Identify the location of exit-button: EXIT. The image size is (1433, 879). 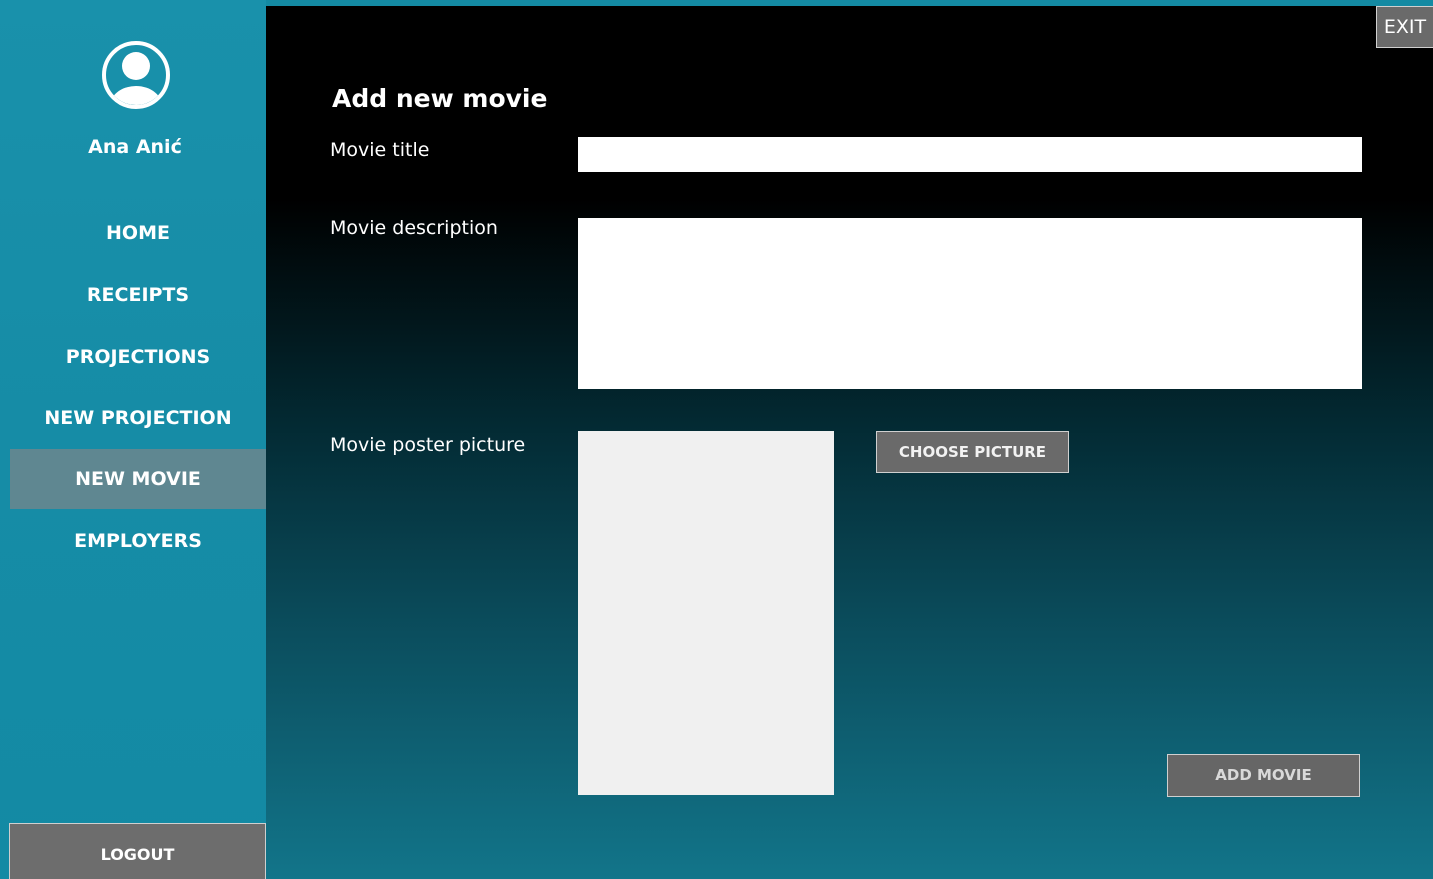
(1404, 27).